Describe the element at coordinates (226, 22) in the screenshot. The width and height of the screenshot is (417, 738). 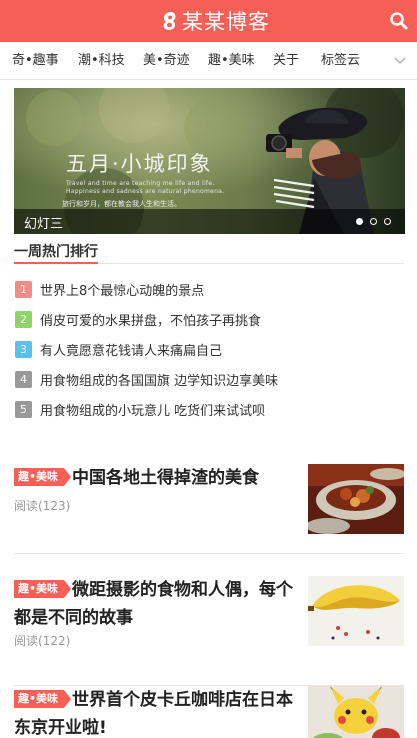
I see `site-logo-text: 某某博客` at that location.